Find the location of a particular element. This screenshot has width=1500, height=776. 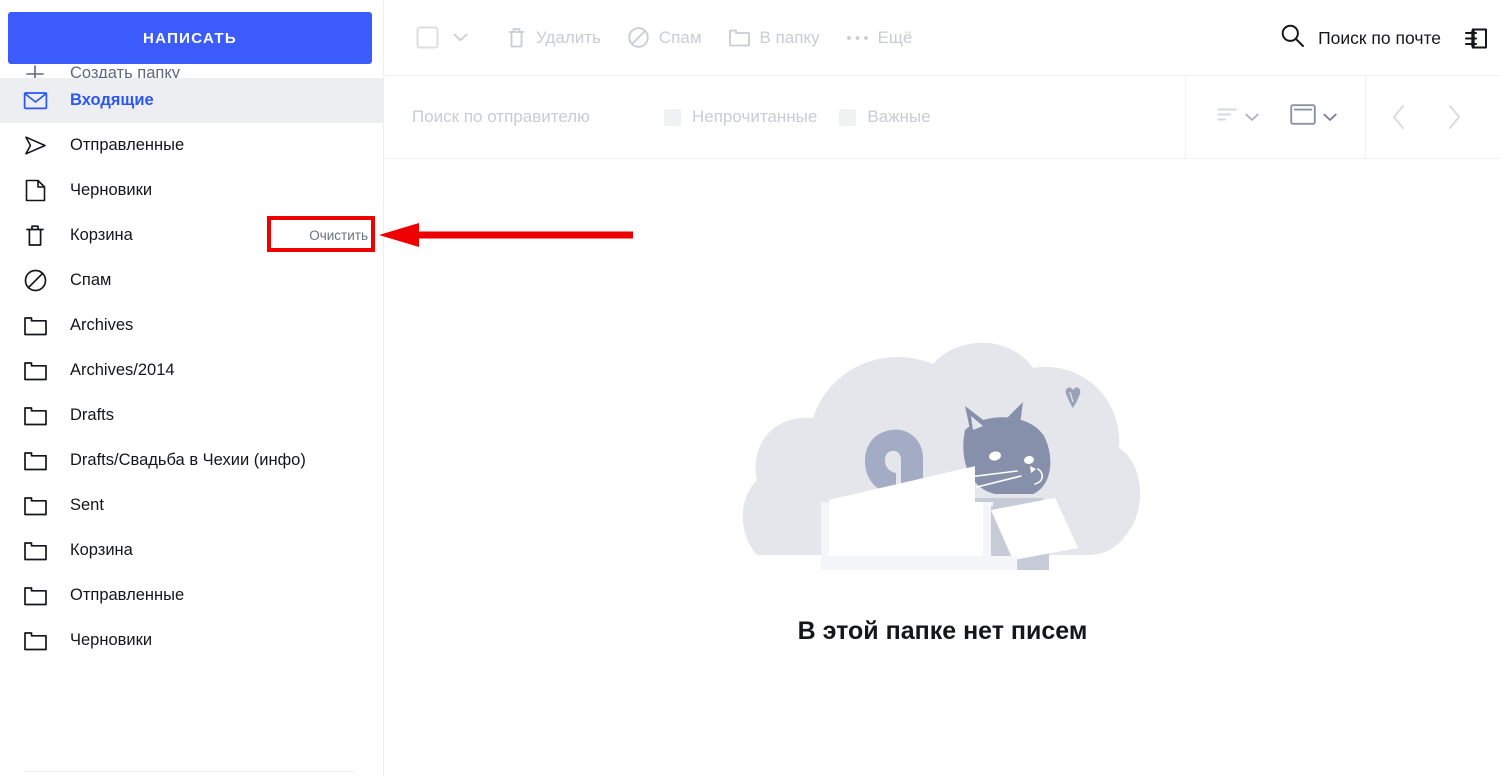

folder-label: Drafts/Свадьба в Чехии (инфо) is located at coordinates (188, 460).